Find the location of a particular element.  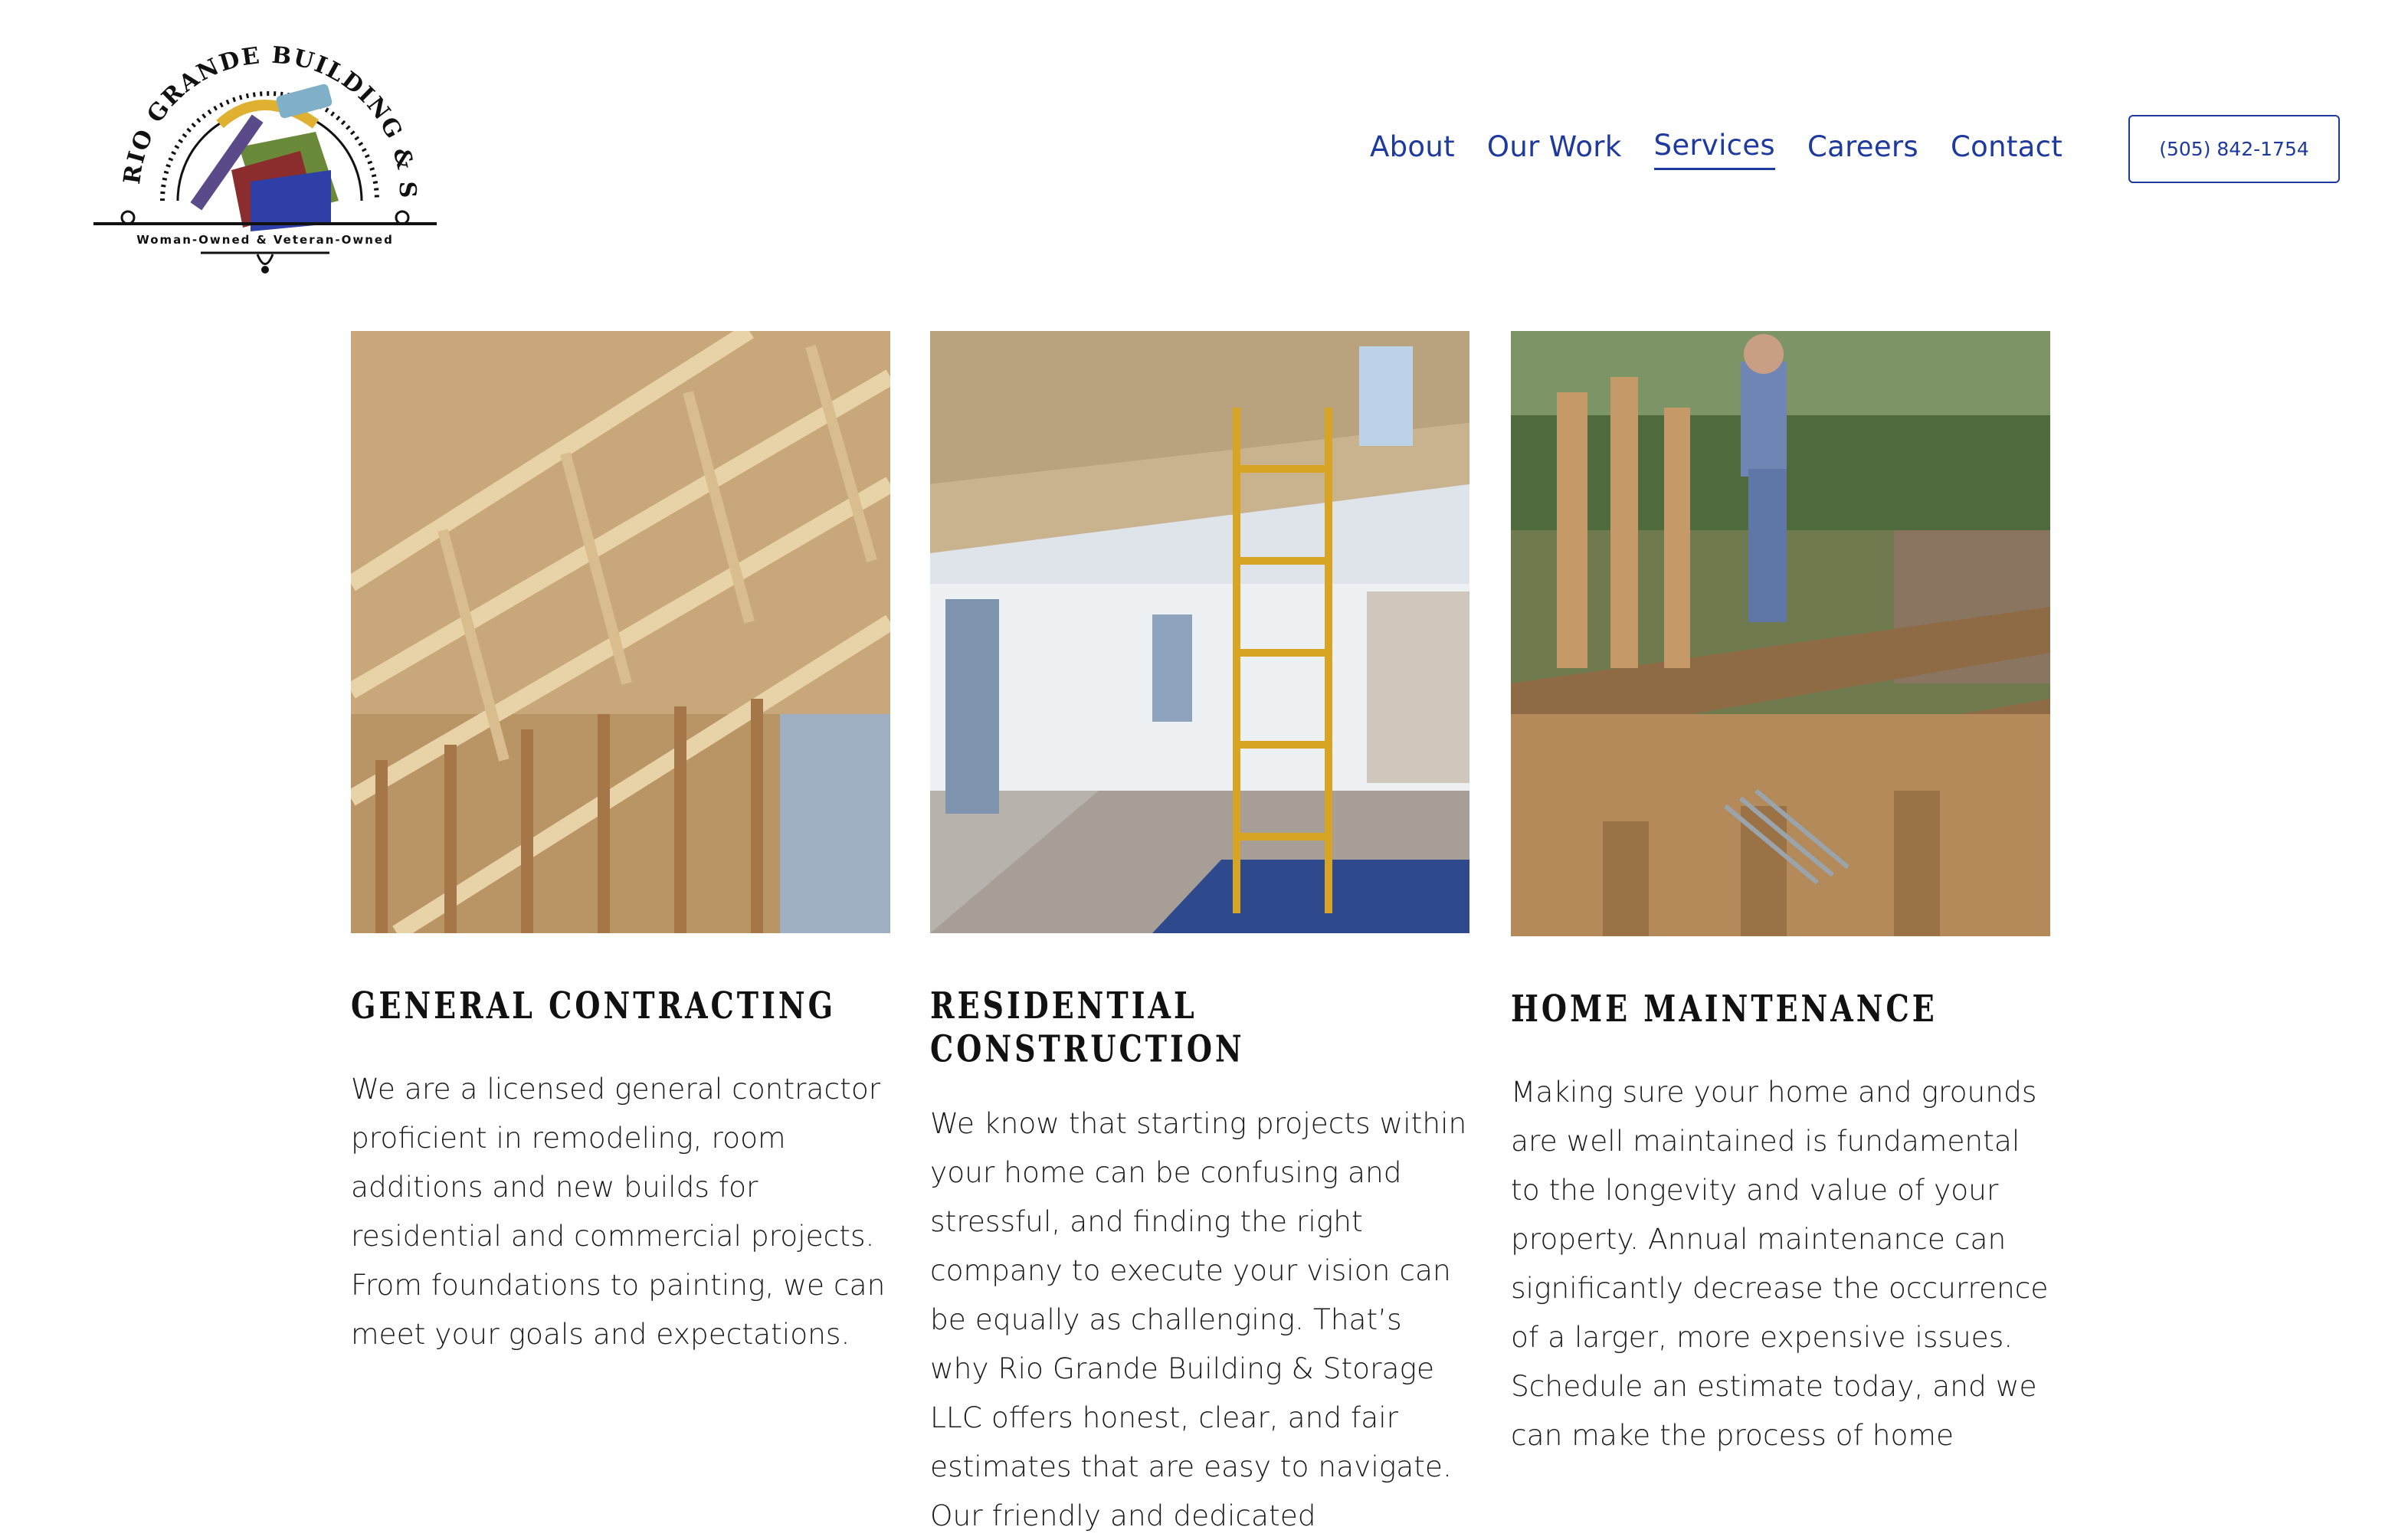

service-title: Residential Construction is located at coordinates (1087, 1027).